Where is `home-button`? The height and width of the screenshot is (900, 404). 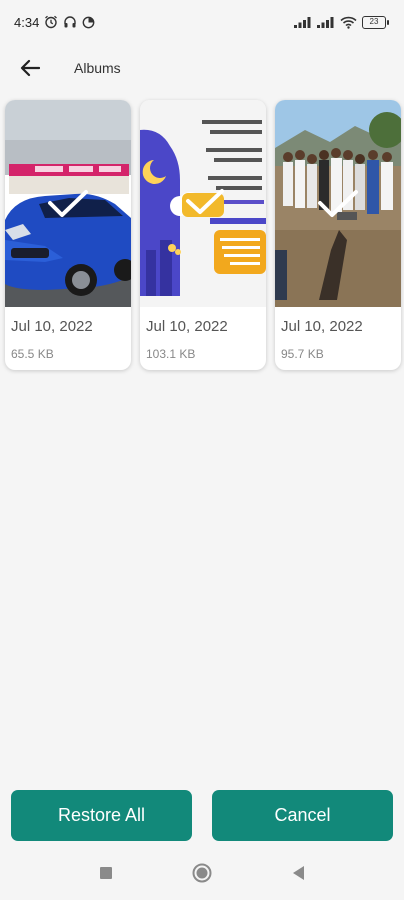 home-button is located at coordinates (202, 873).